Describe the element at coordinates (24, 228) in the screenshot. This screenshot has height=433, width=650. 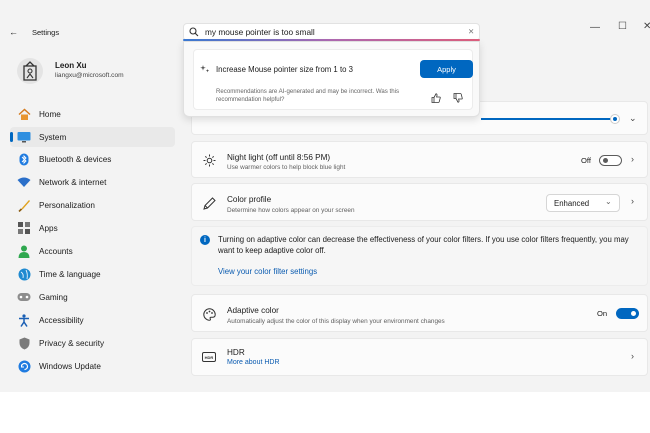
I see `apps-icon` at that location.